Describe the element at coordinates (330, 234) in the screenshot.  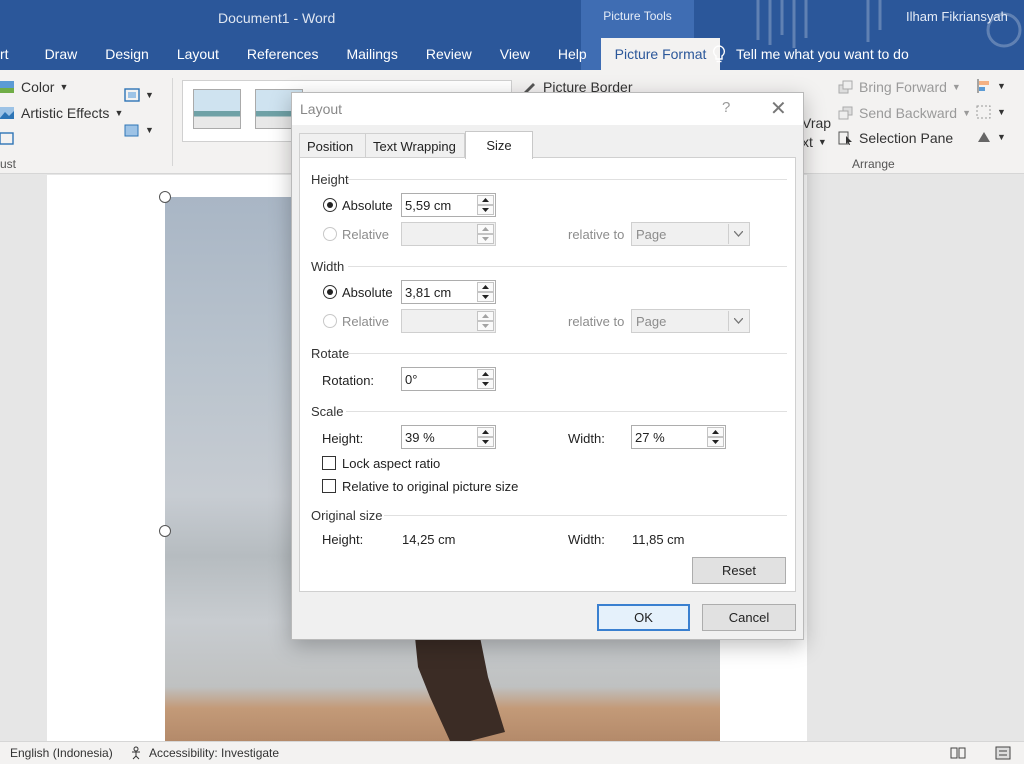
I see `height-relative-radio` at that location.